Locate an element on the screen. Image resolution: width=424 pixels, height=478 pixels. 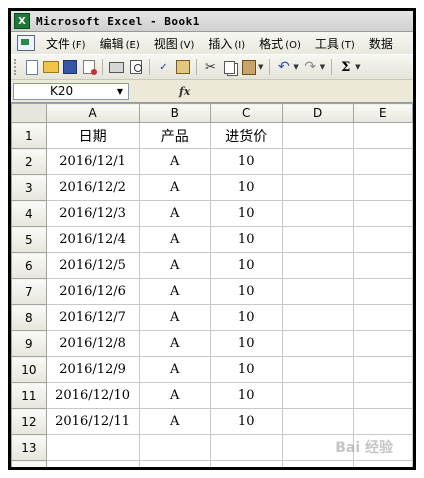
cell-cx is located at coordinates (246, 463).